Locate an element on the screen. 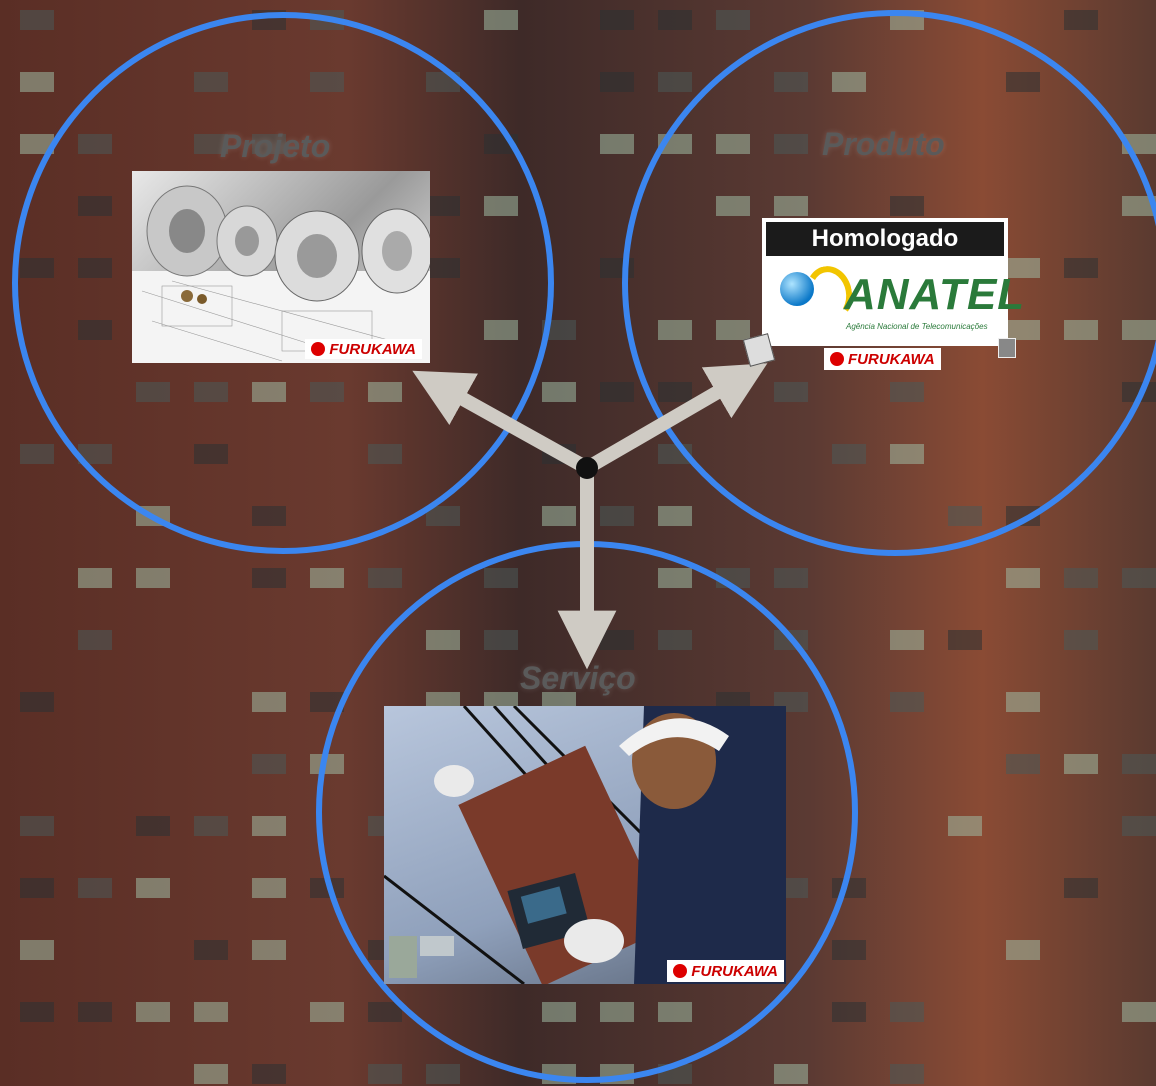 The image size is (1156, 1086). arrow-projeto is located at coordinates (501, 422).